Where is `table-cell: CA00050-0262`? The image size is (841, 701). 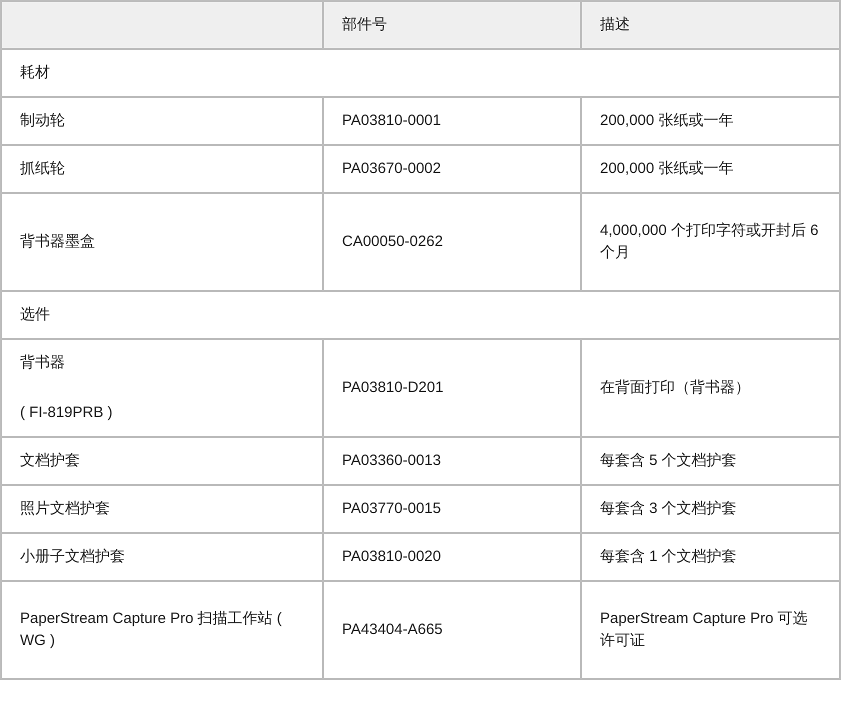
table-cell: CA00050-0262 is located at coordinates (452, 242).